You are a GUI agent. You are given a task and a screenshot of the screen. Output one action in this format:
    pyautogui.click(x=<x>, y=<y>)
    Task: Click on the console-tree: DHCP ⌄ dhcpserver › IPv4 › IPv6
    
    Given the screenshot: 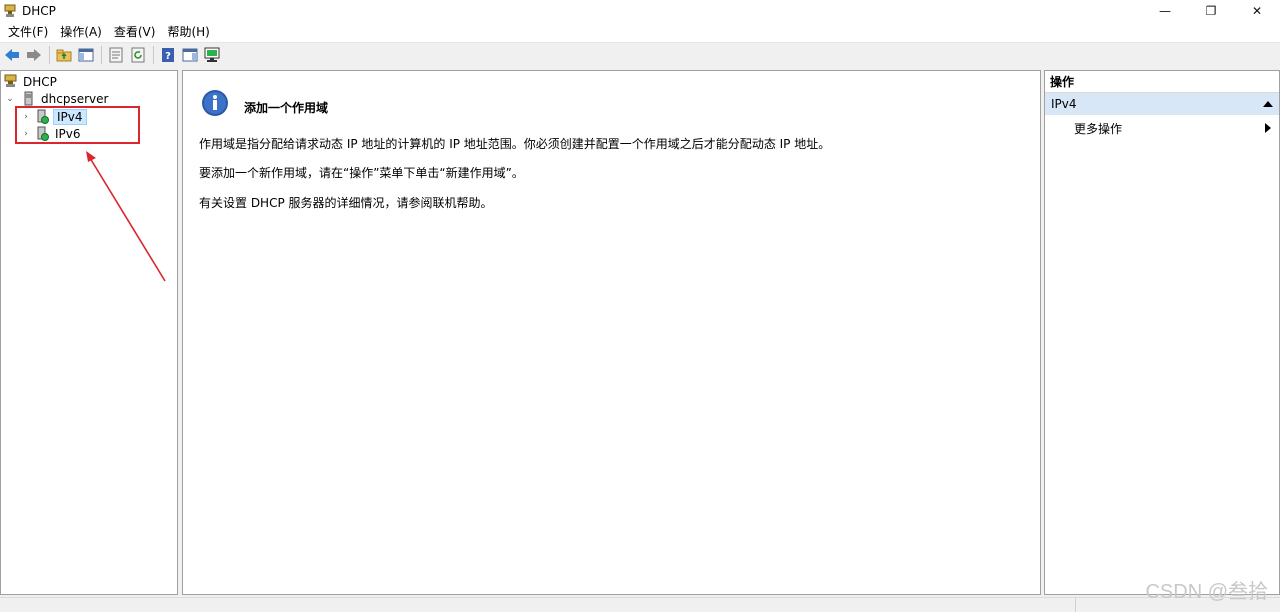 What is the action you would take?
    pyautogui.click(x=89, y=332)
    